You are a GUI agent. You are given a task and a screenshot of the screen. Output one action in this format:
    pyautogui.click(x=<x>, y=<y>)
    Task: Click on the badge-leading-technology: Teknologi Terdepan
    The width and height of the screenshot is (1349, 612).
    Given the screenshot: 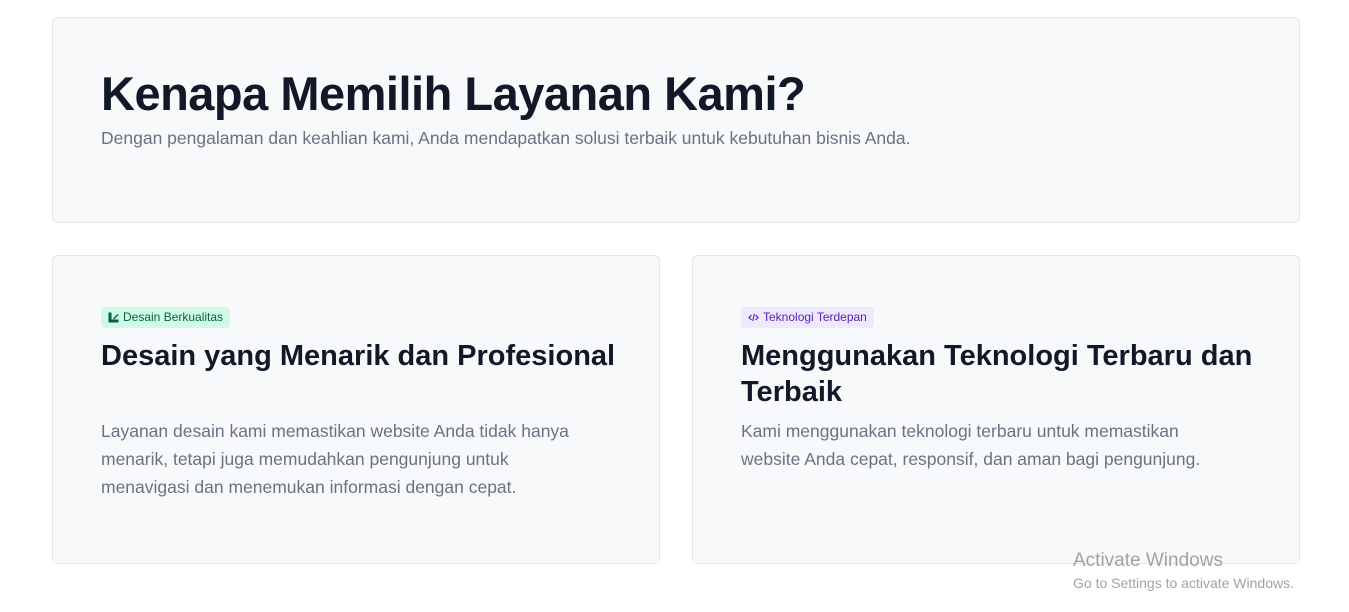 What is the action you would take?
    pyautogui.click(x=807, y=317)
    